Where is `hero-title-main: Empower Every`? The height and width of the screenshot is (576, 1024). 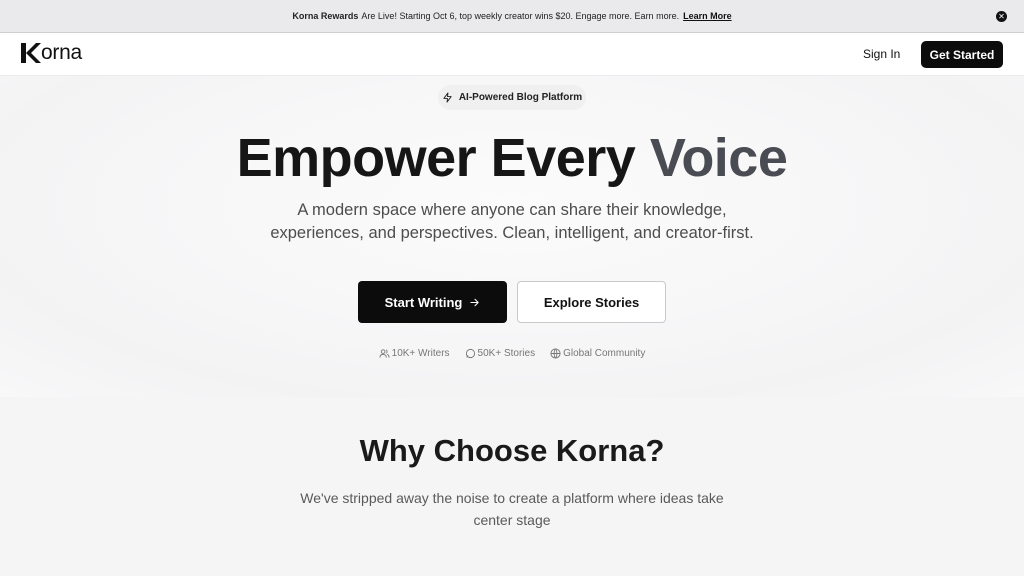
hero-title-main: Empower Every is located at coordinates (443, 158).